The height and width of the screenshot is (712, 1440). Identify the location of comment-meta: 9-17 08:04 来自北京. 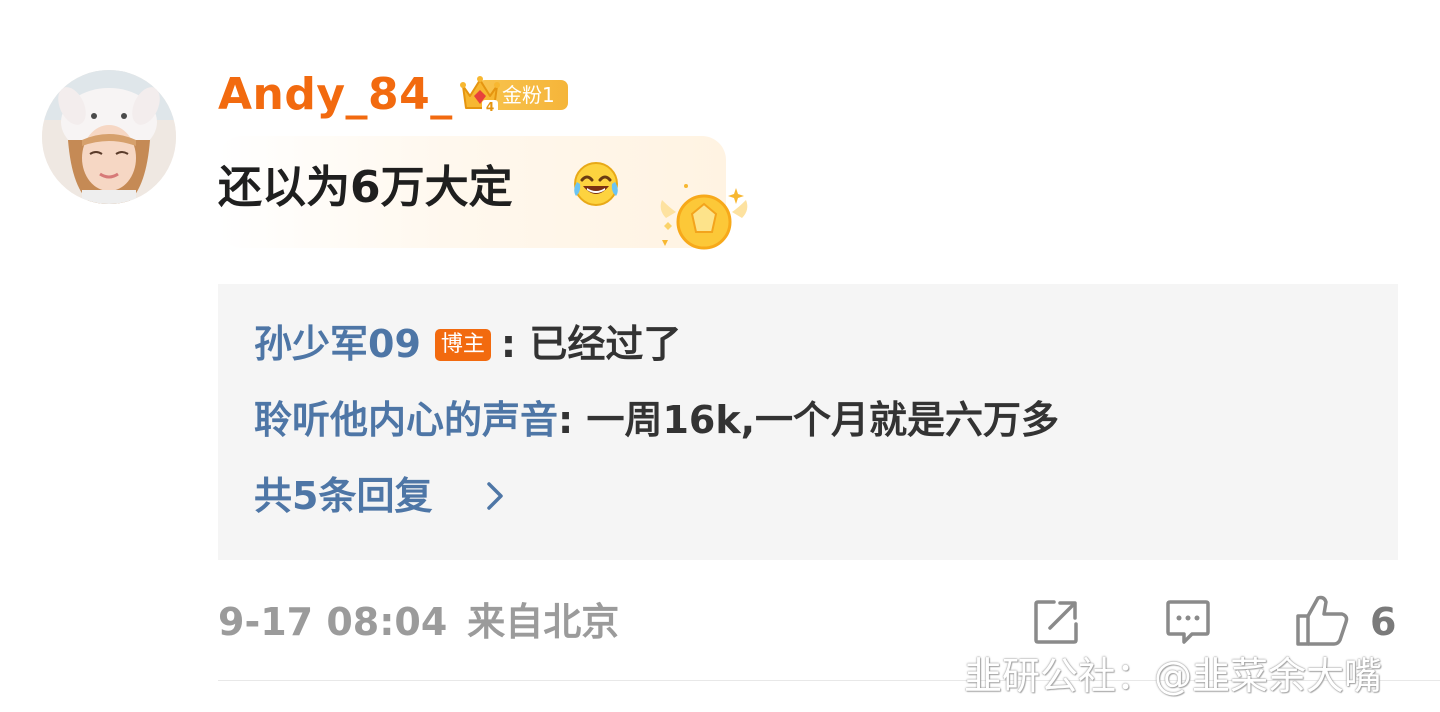
(418, 622).